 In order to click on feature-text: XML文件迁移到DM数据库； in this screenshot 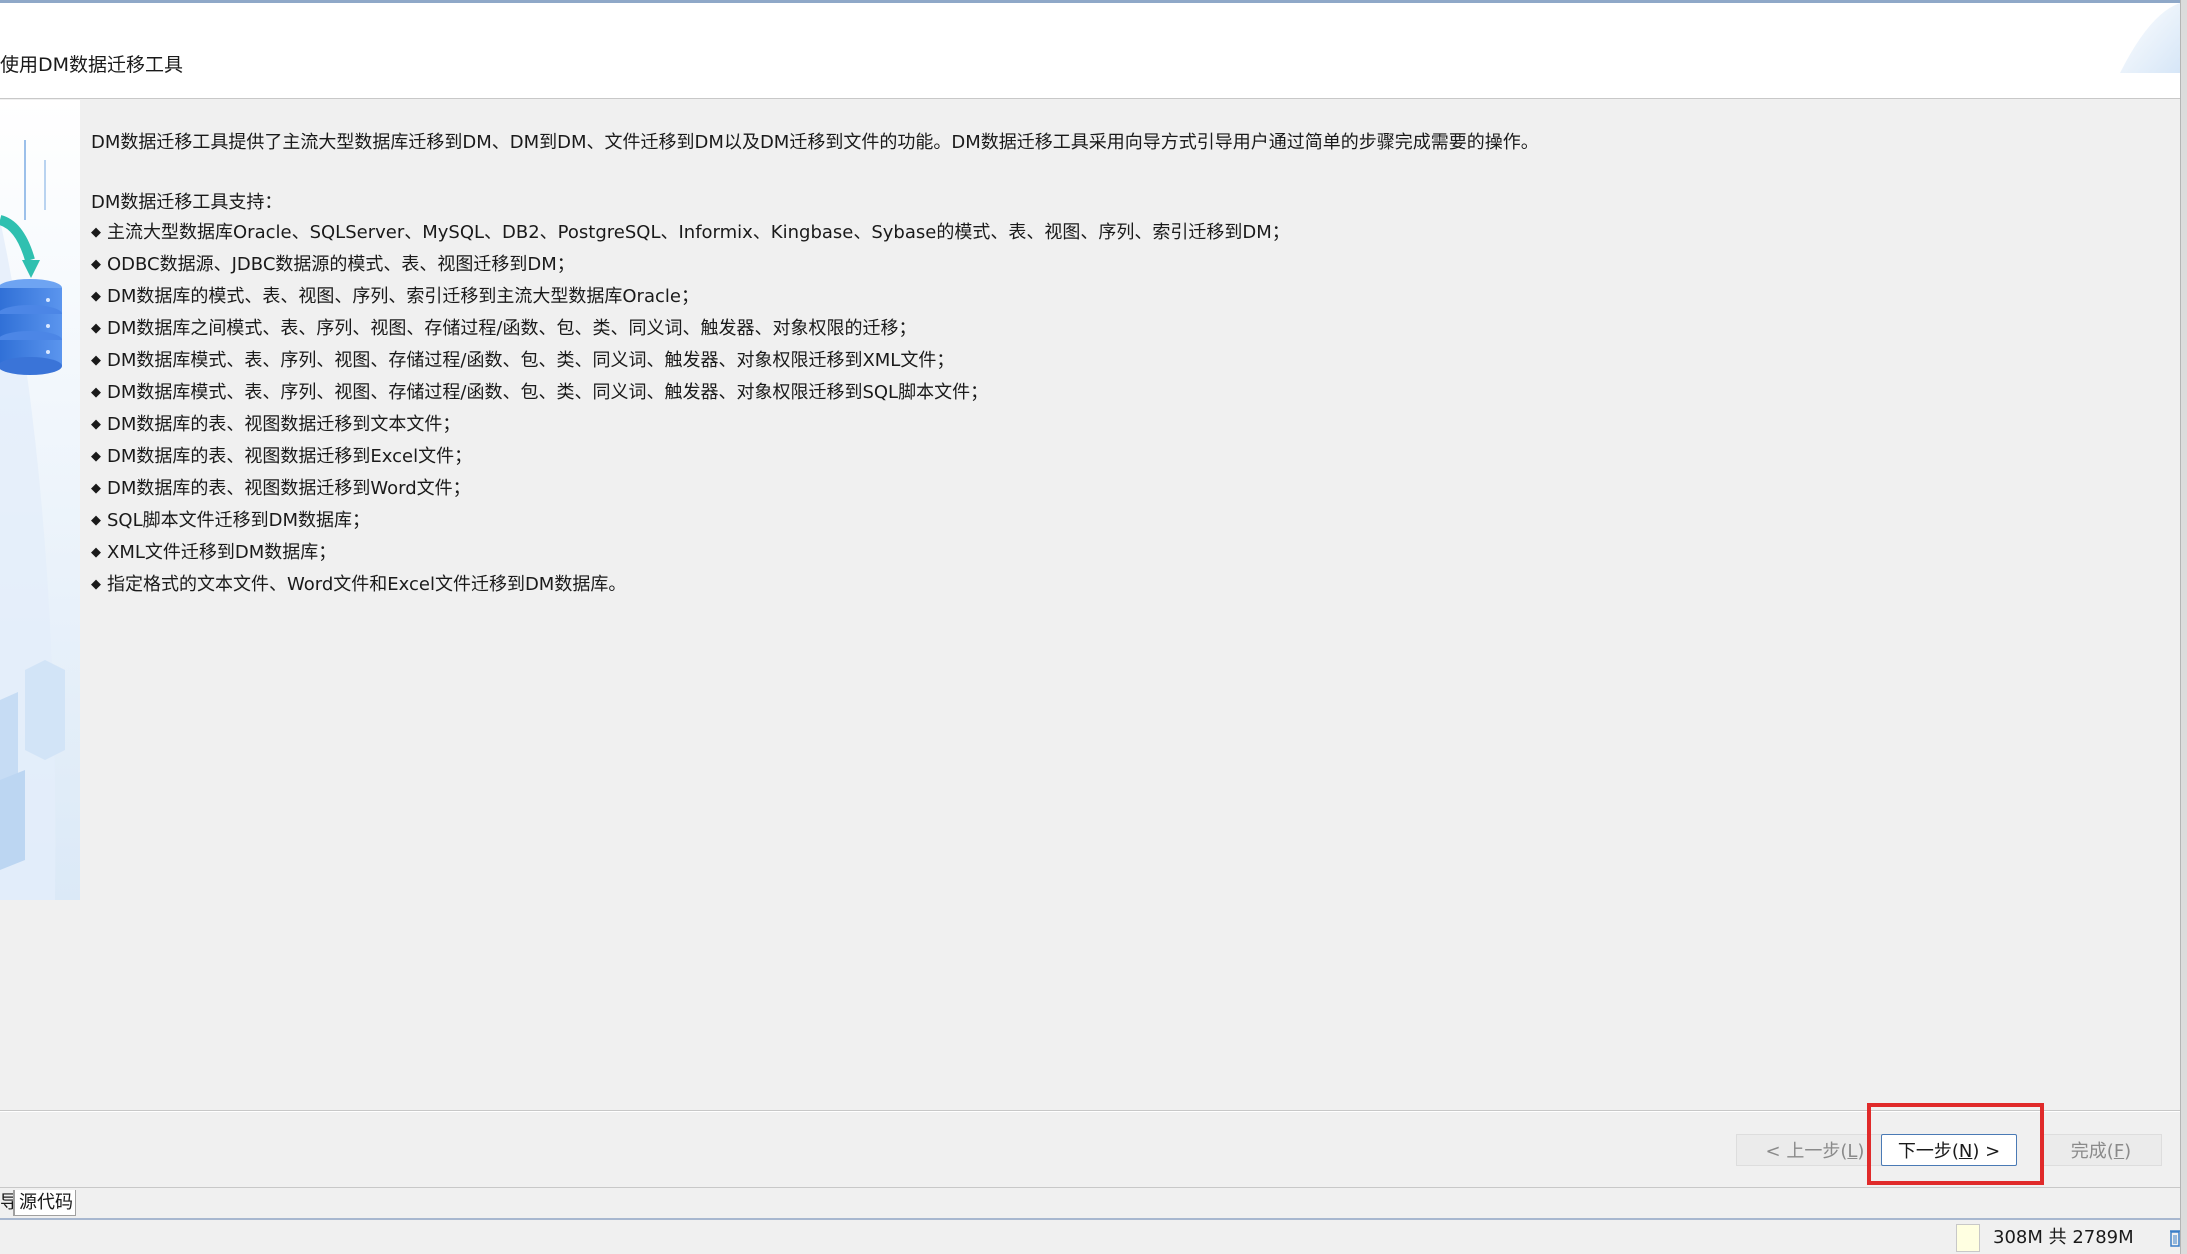, I will do `click(222, 552)`.